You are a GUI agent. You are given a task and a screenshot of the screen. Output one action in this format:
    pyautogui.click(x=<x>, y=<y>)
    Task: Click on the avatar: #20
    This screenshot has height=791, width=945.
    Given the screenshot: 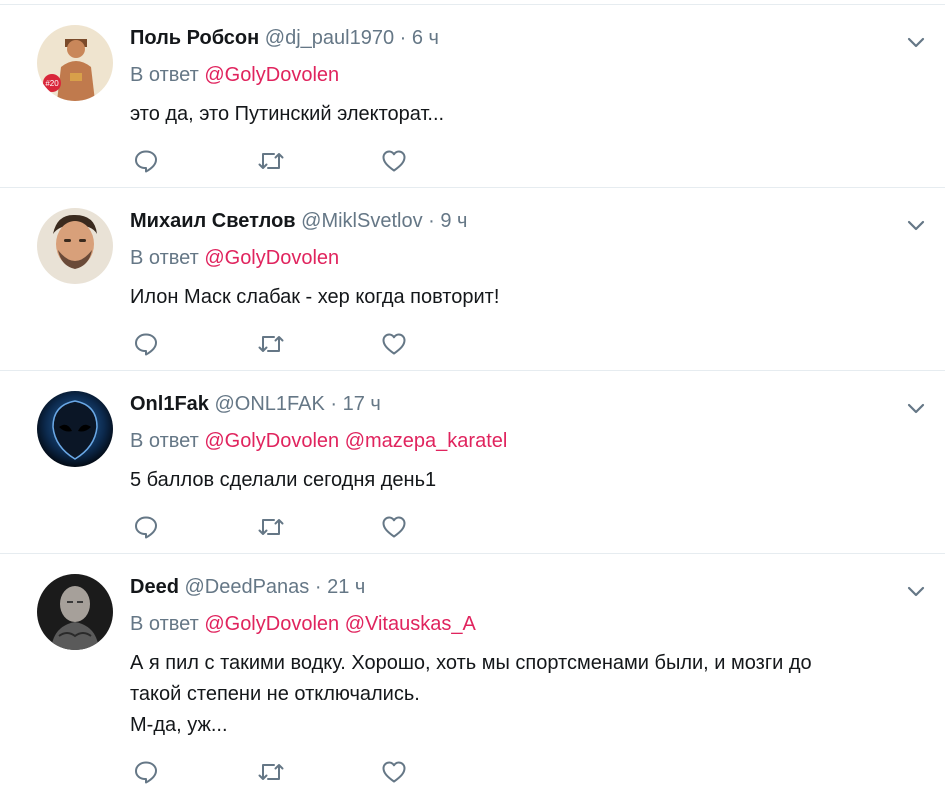 What is the action you would take?
    pyautogui.click(x=75, y=63)
    